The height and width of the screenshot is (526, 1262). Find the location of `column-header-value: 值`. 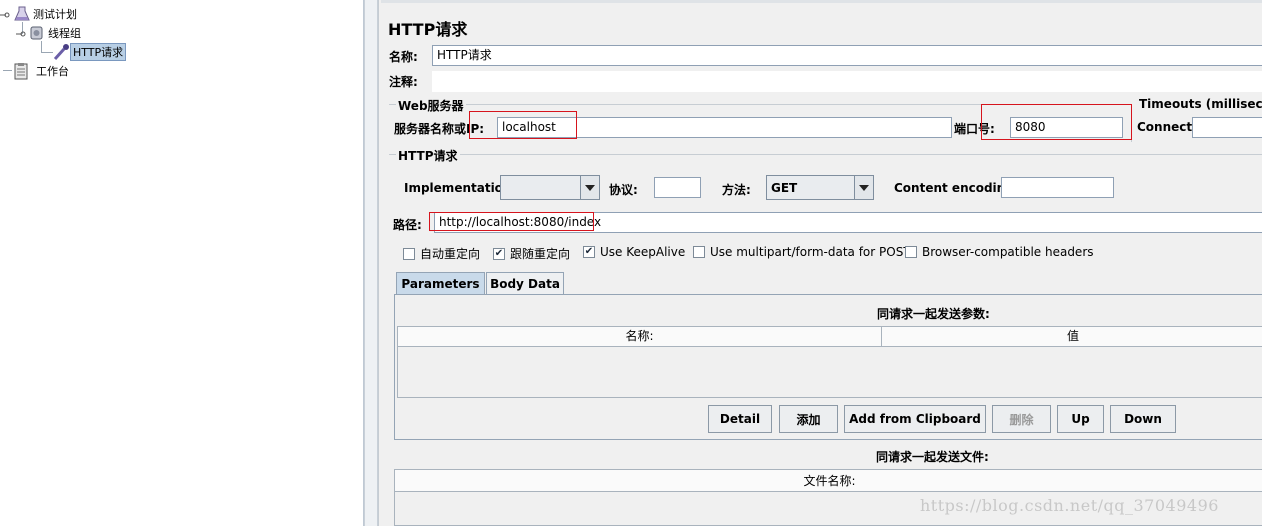

column-header-value: 值 is located at coordinates (1072, 337).